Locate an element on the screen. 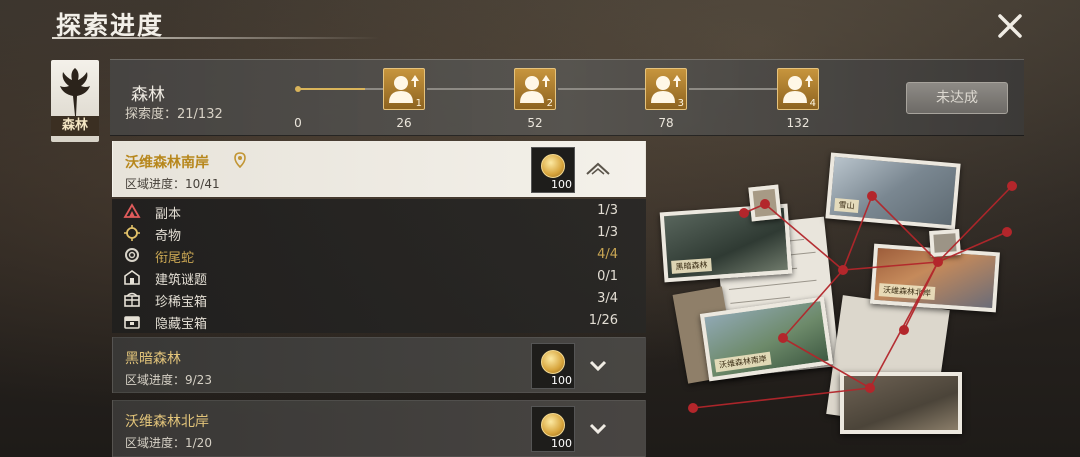  progress-start-dot is located at coordinates (298, 89).